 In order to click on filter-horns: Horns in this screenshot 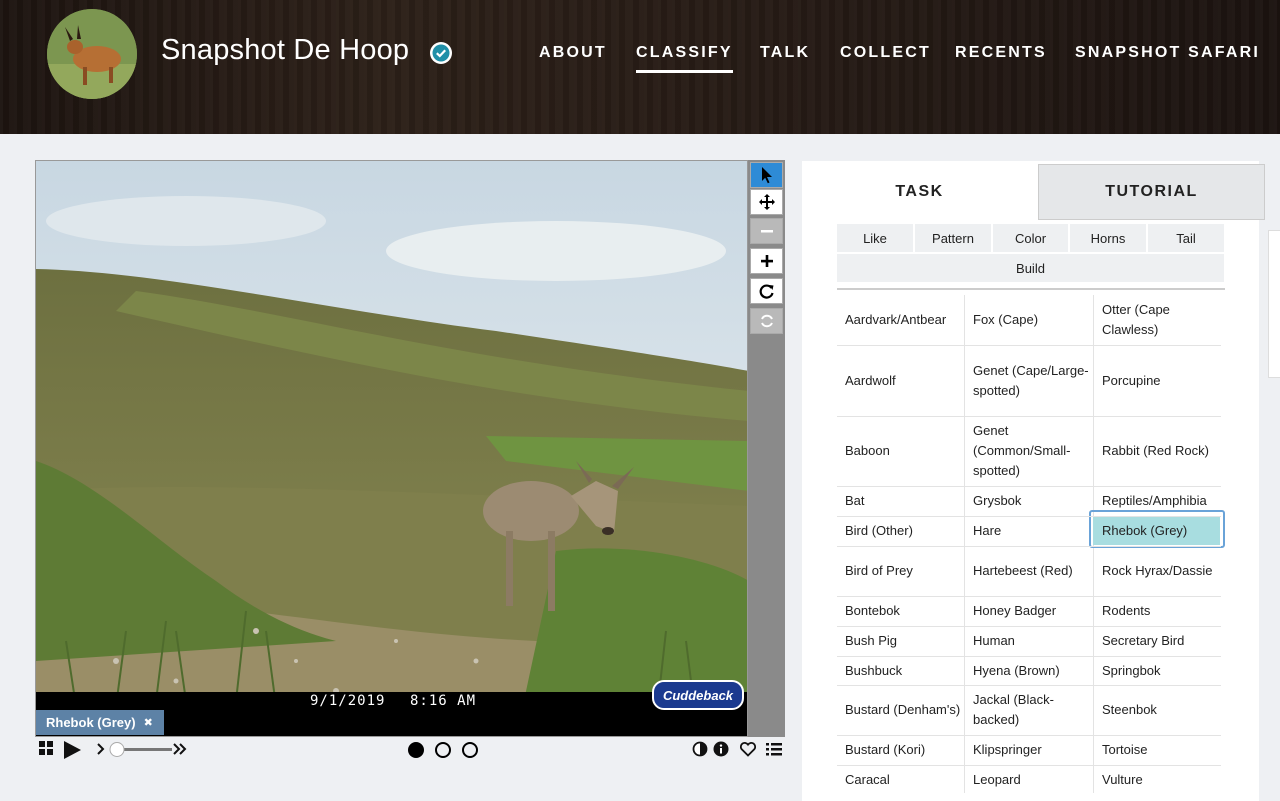, I will do `click(1108, 238)`.